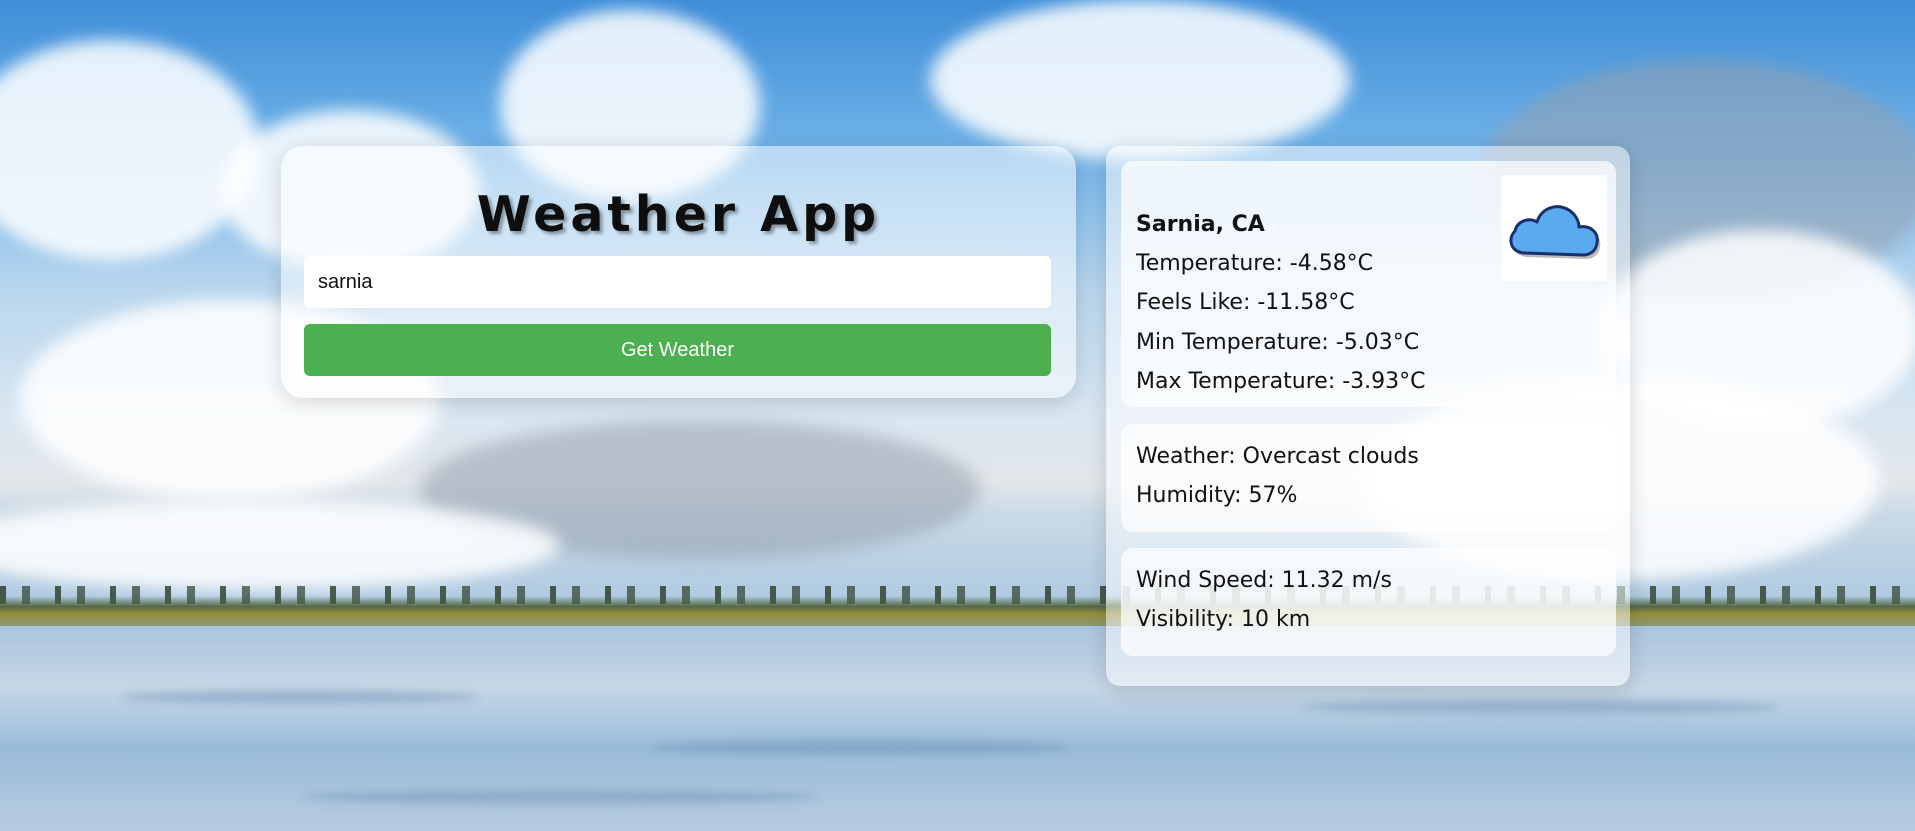 The width and height of the screenshot is (1915, 831). Describe the element at coordinates (1217, 495) in the screenshot. I see `humidity-text: Humidity: 57%` at that location.